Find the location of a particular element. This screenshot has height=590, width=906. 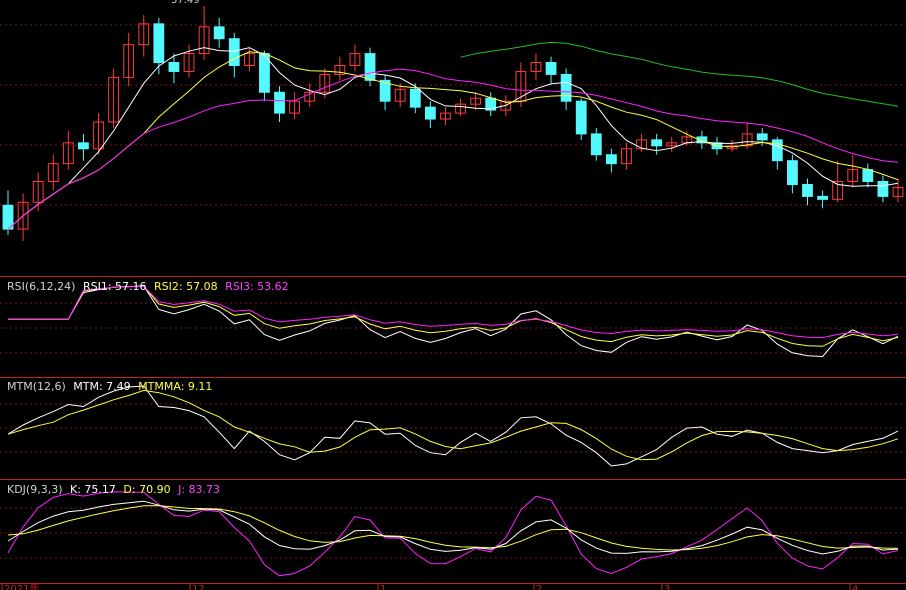

x-tick-label: 12 is located at coordinates (198, 587).